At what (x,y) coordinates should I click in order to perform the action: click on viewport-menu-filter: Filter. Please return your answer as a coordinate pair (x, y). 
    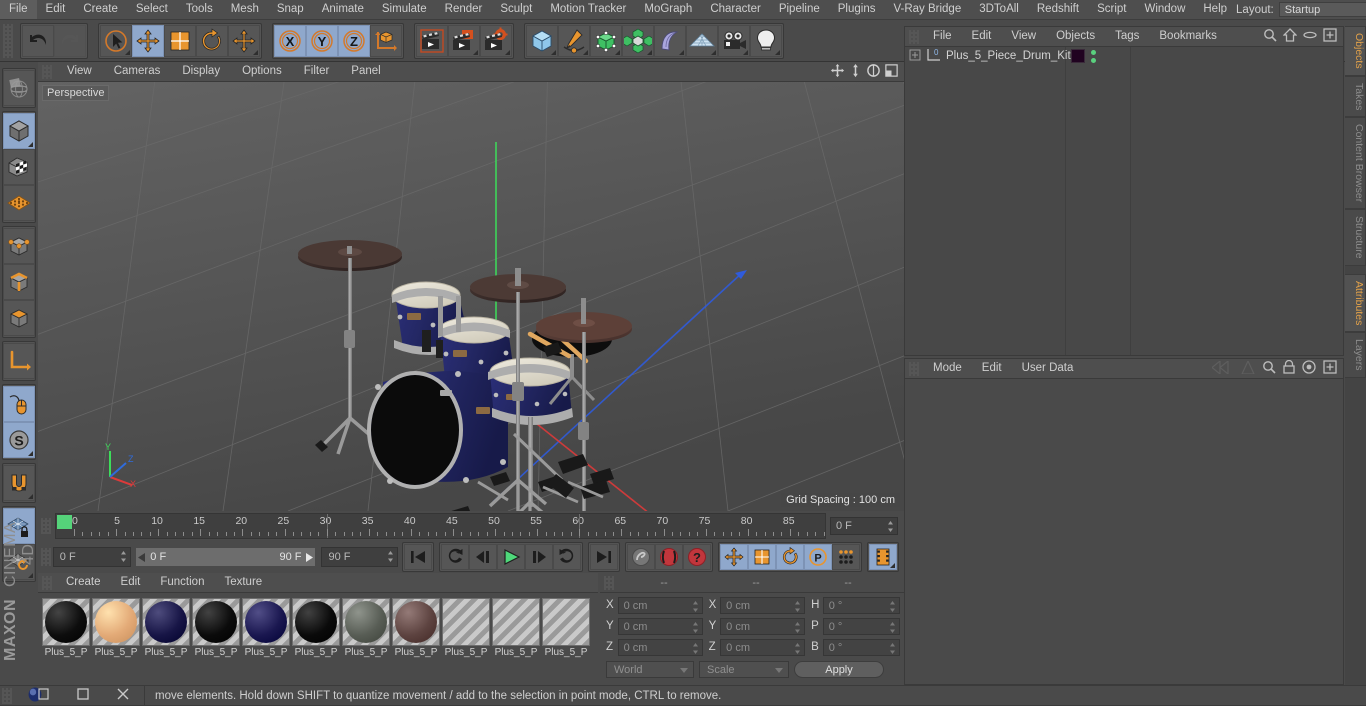
    Looking at the image, I should click on (317, 71).